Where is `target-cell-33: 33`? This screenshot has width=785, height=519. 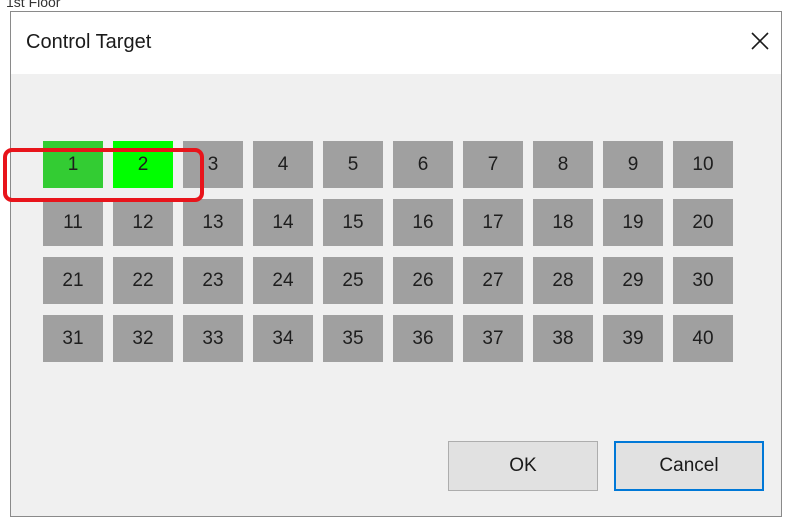 target-cell-33: 33 is located at coordinates (213, 338).